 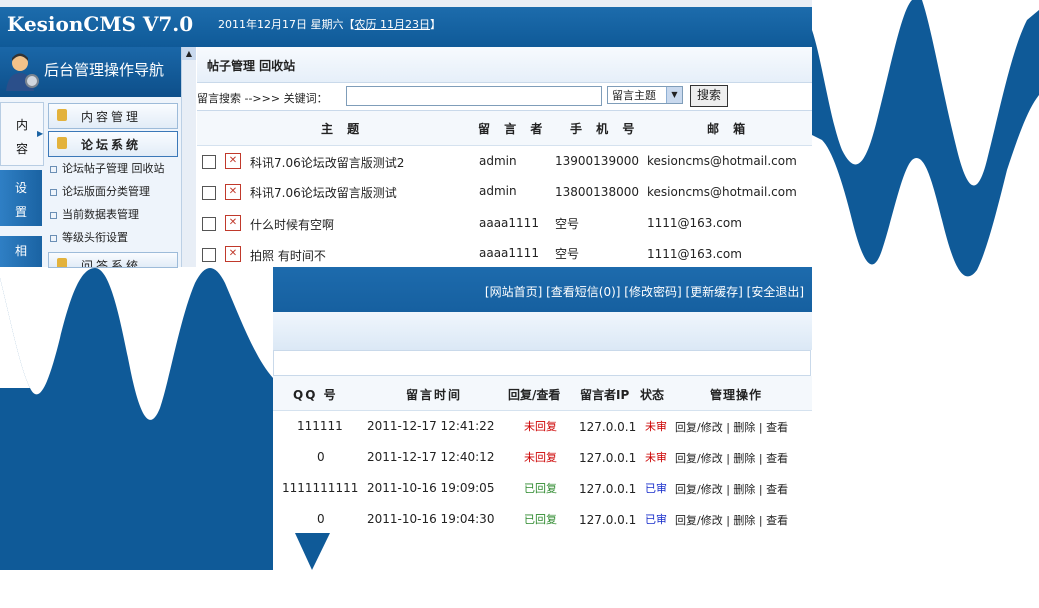 I want to click on row-time: 2011-12-17 12:41:22, so click(x=431, y=426).